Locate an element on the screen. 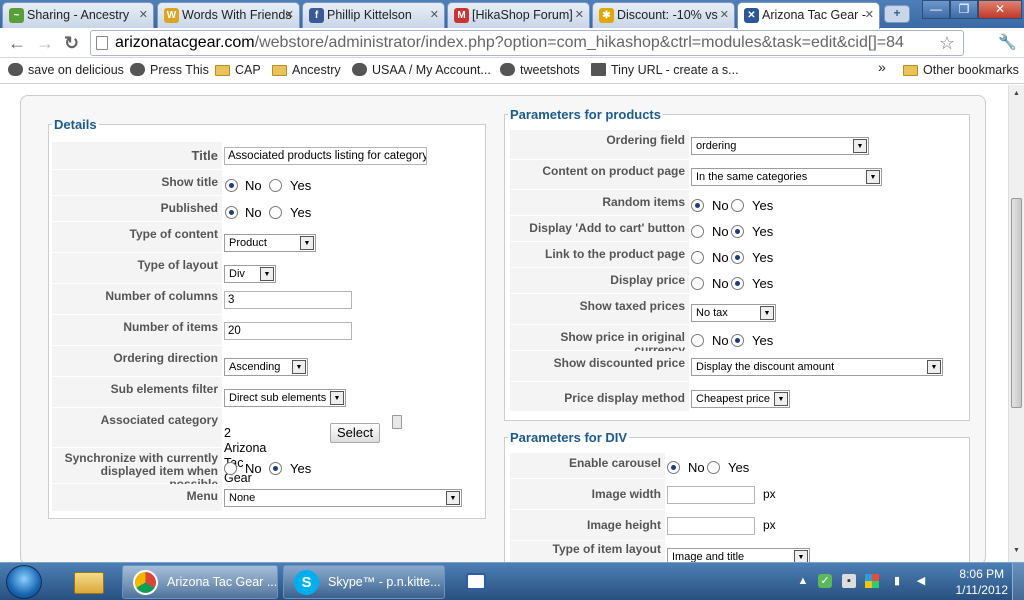 This screenshot has width=1024, height=600. bookmark-press-this: Press This is located at coordinates (169, 70).